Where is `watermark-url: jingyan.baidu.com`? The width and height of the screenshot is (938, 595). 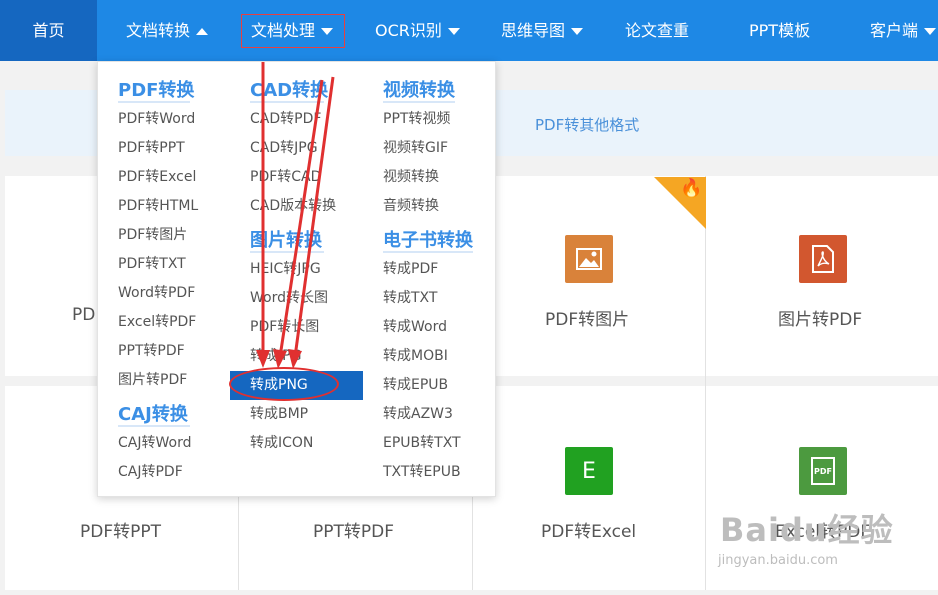
watermark-url: jingyan.baidu.com is located at coordinates (778, 560).